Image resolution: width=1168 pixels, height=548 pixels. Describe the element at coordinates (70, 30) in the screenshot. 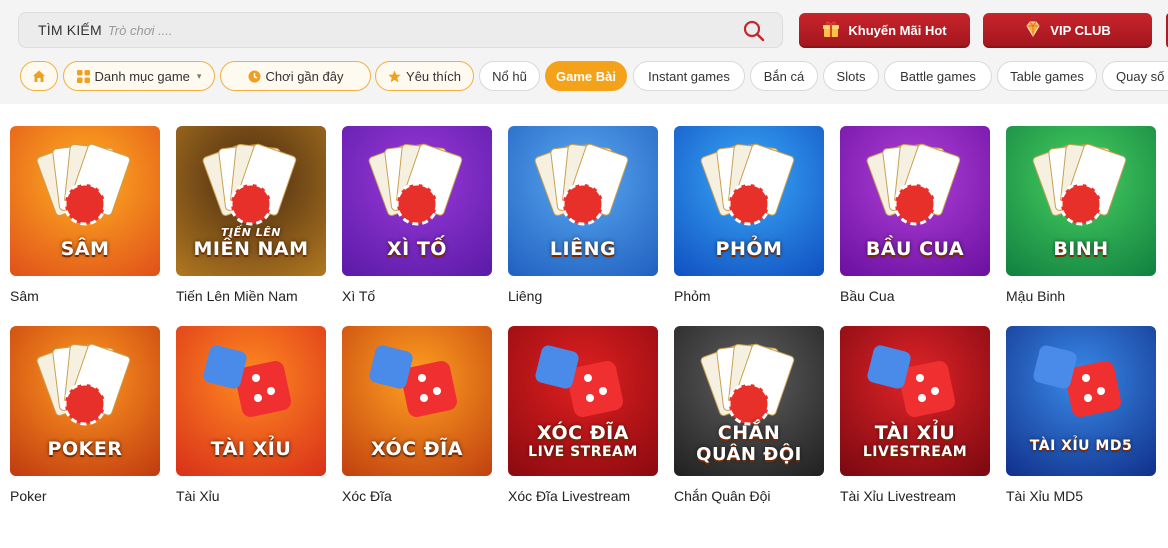

I see `search-label: TÌM KIẾM` at that location.